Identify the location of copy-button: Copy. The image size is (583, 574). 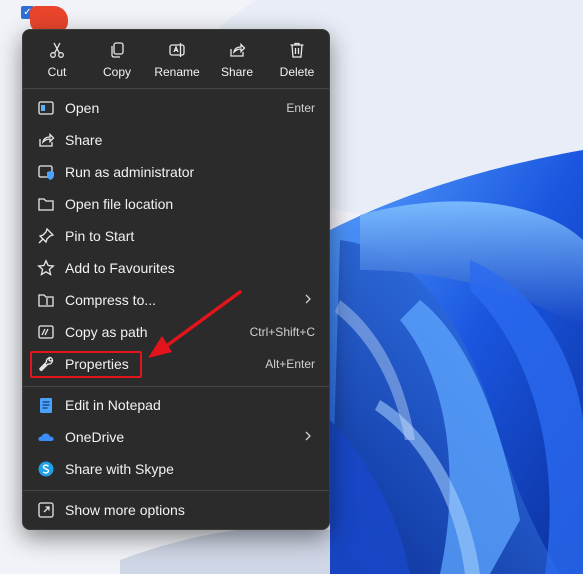
(117, 60).